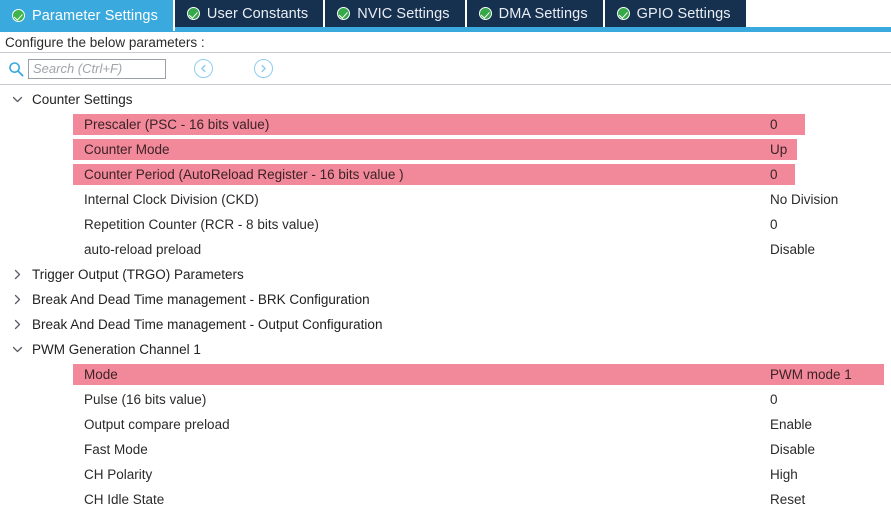 The image size is (891, 524). What do you see at coordinates (445, 474) in the screenshot?
I see `parameter-row: CH Polarity High` at bounding box center [445, 474].